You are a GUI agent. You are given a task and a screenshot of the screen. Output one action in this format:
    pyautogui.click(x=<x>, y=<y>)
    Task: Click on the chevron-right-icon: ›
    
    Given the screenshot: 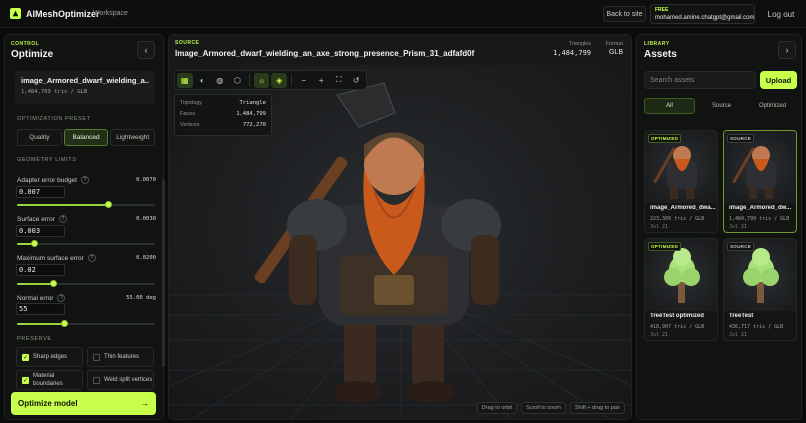 What is the action you would take?
    pyautogui.click(x=787, y=50)
    